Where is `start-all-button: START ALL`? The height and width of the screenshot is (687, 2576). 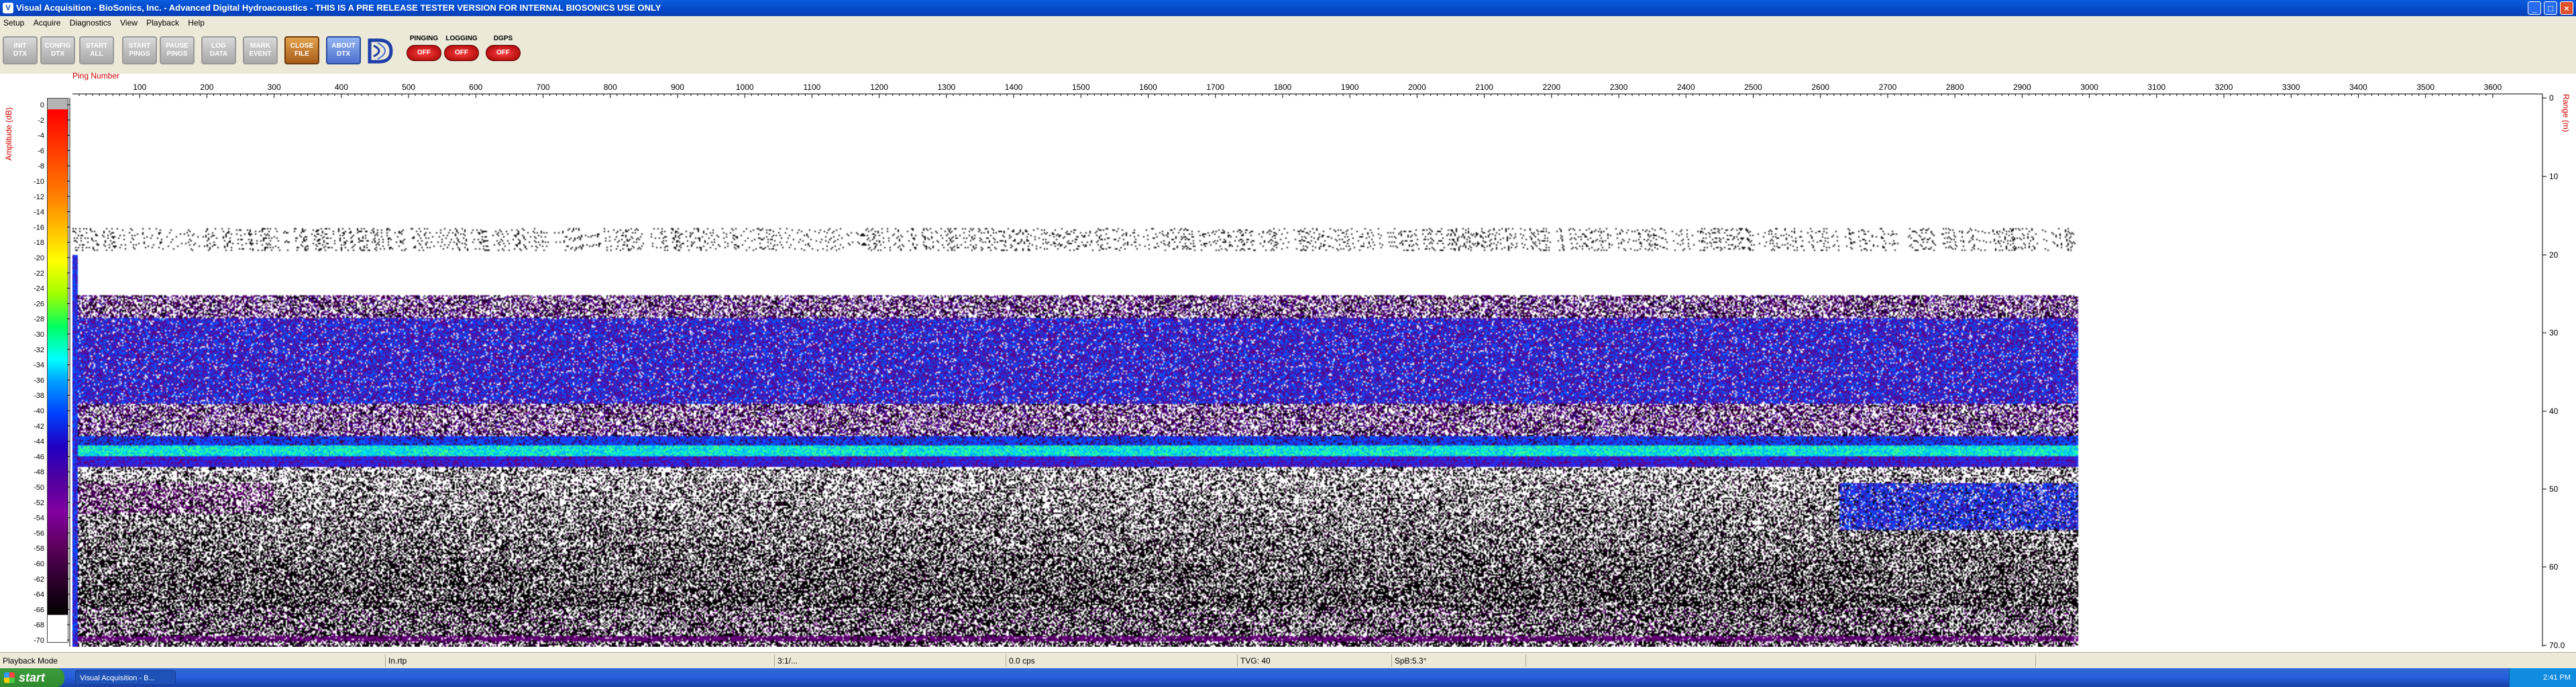
start-all-button: START ALL is located at coordinates (96, 50).